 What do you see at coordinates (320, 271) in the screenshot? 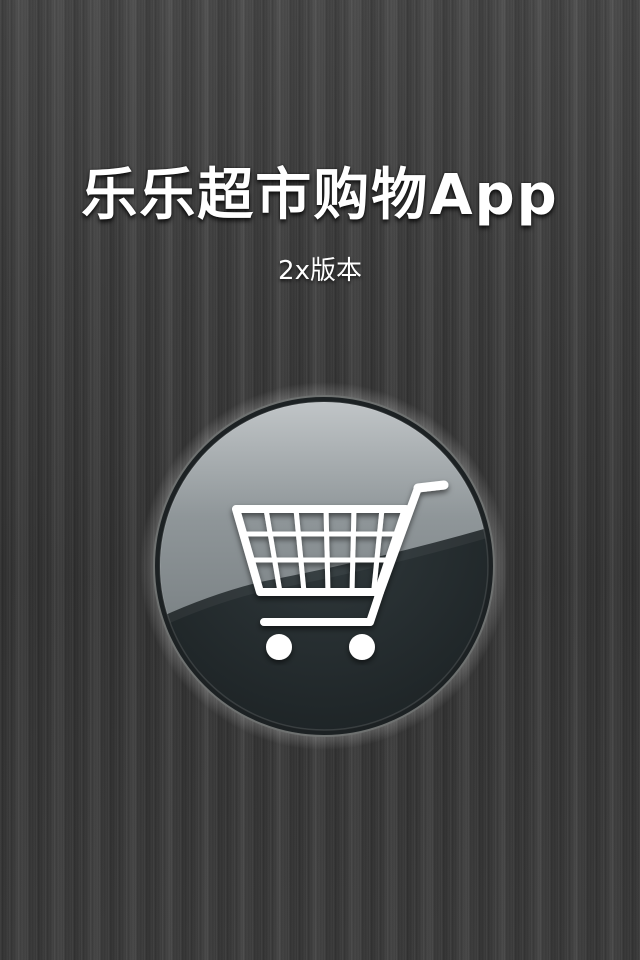
I see `version-label: 2x版本` at bounding box center [320, 271].